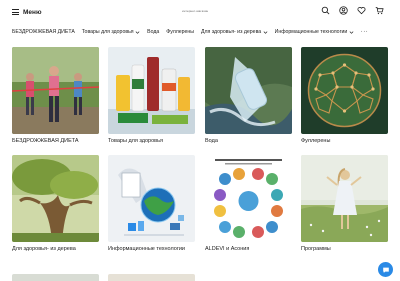 The width and height of the screenshot is (400, 281). I want to click on chat-button, so click(385, 269).